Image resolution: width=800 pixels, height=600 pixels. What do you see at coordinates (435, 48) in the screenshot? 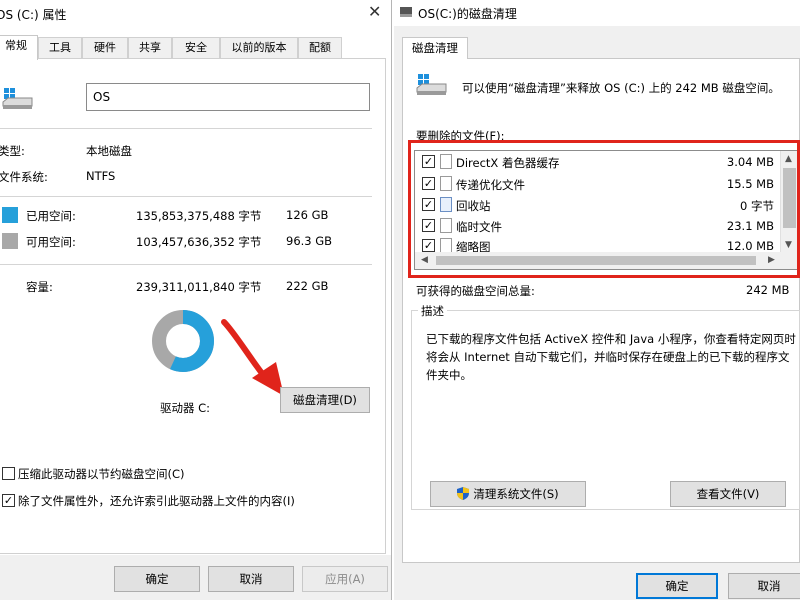
I see `tab-disk-cleanup: 磁盘清理` at bounding box center [435, 48].